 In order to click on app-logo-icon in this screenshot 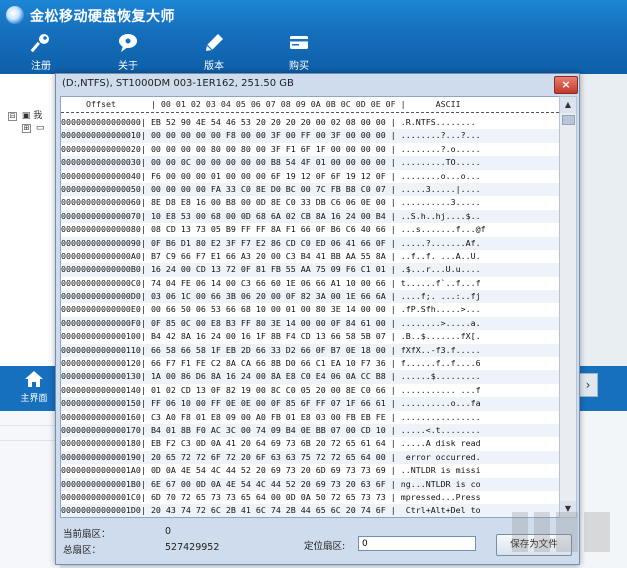, I will do `click(15, 15)`.